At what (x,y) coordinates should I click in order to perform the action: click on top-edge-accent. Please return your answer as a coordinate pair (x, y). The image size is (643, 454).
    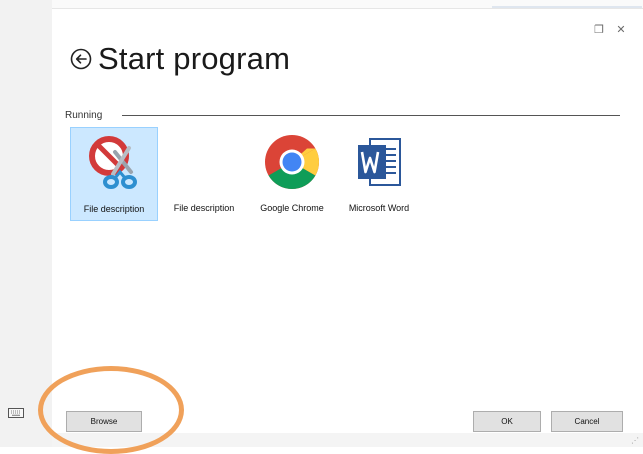
    Looking at the image, I should click on (567, 7).